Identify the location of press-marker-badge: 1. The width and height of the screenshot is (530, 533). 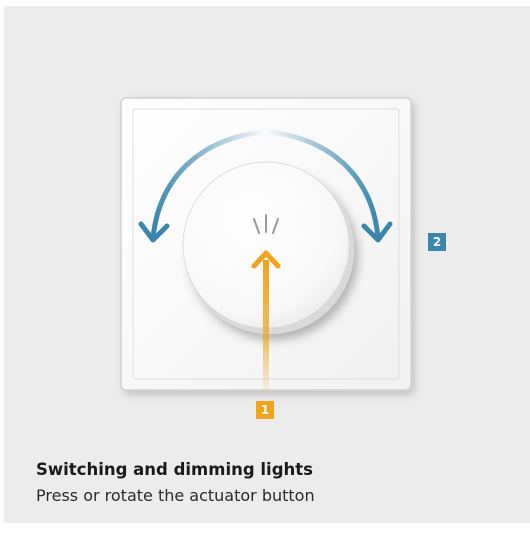
(265, 410).